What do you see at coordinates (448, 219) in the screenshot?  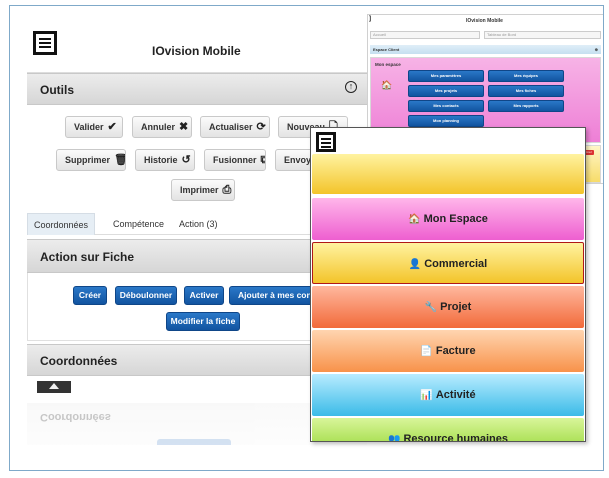 I see `menu-item-mon-espace: 🏠 Mon Espace` at bounding box center [448, 219].